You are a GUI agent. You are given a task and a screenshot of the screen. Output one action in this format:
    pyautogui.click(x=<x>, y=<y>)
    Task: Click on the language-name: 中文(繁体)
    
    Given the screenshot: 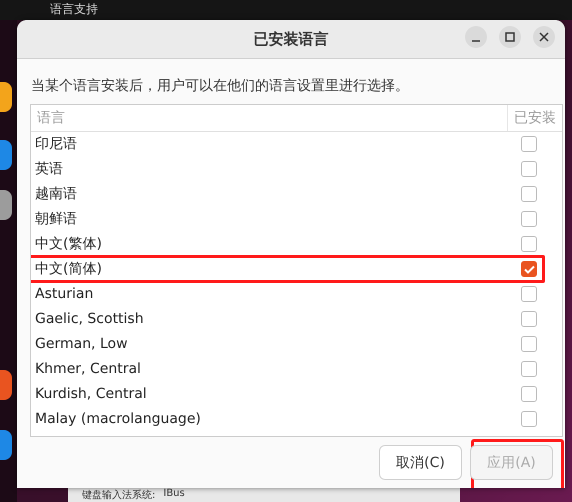 What is the action you would take?
    pyautogui.click(x=69, y=244)
    